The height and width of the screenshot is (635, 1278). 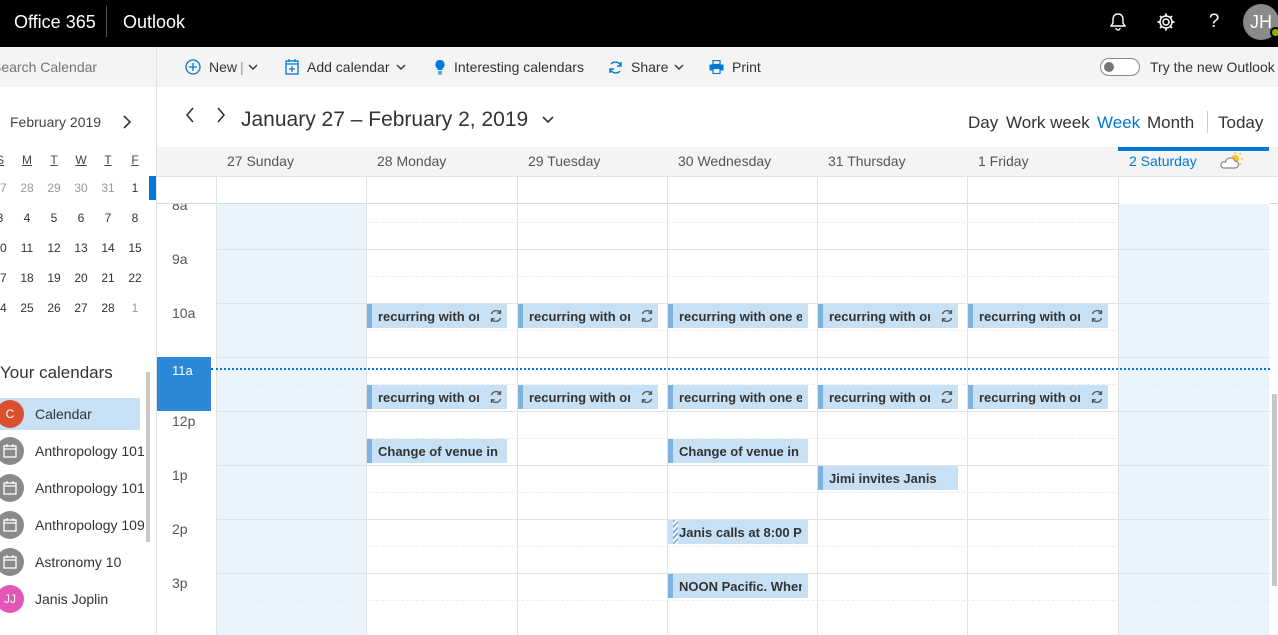 What do you see at coordinates (6, 278) in the screenshot?
I see `mini-calendar-day: 17` at bounding box center [6, 278].